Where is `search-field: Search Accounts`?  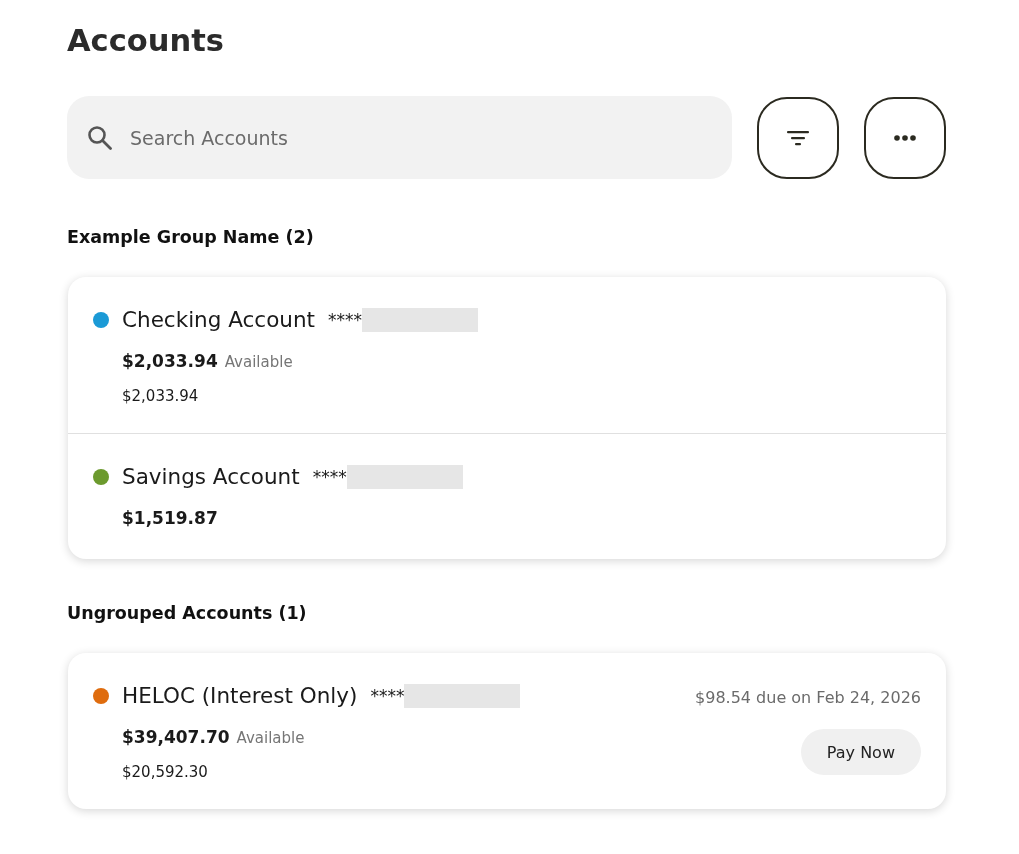 search-field: Search Accounts is located at coordinates (399, 137).